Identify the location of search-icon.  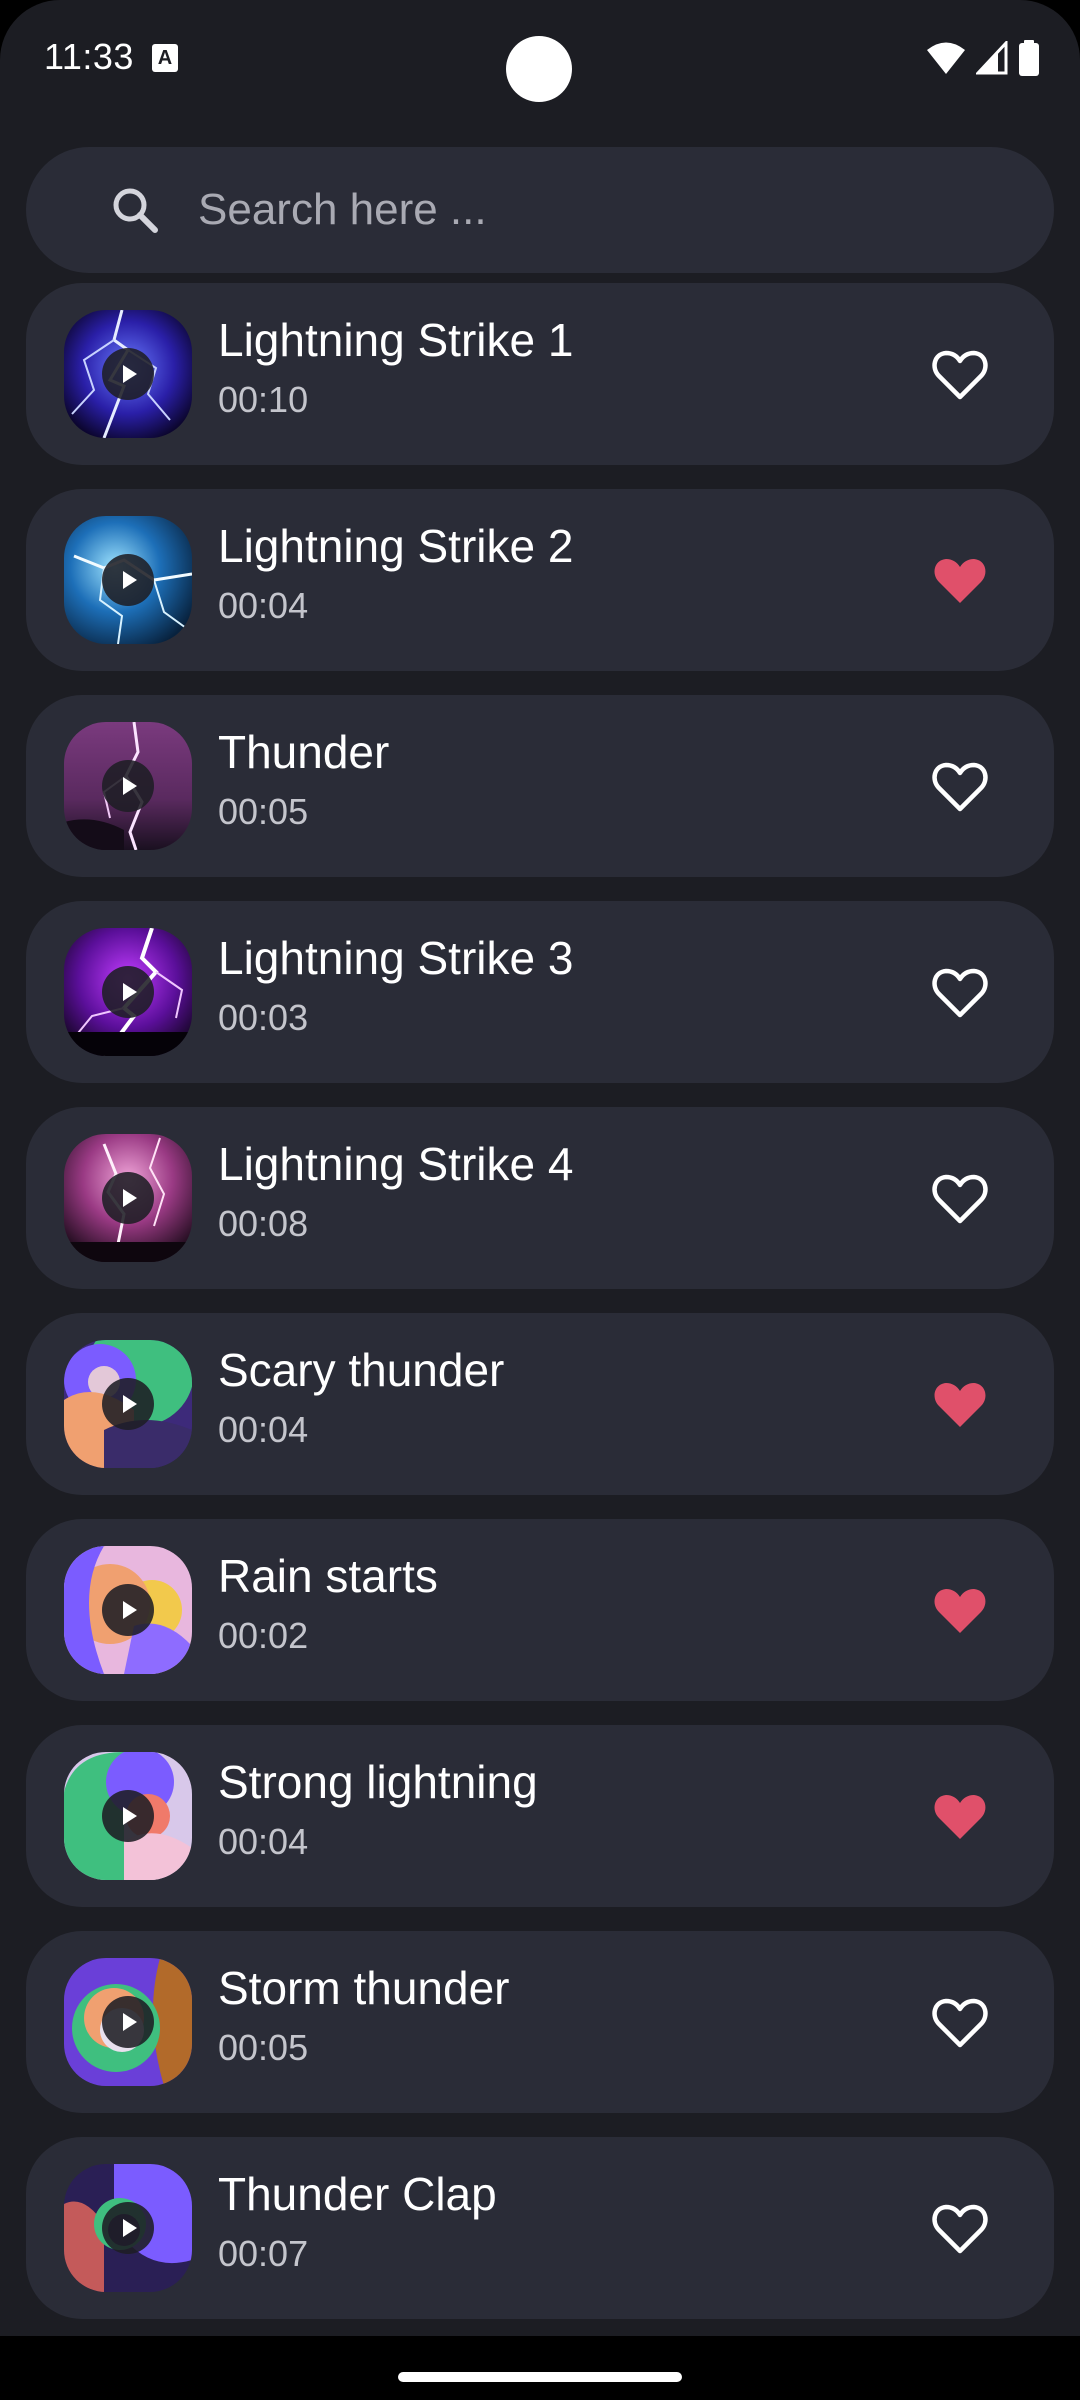
(135, 210).